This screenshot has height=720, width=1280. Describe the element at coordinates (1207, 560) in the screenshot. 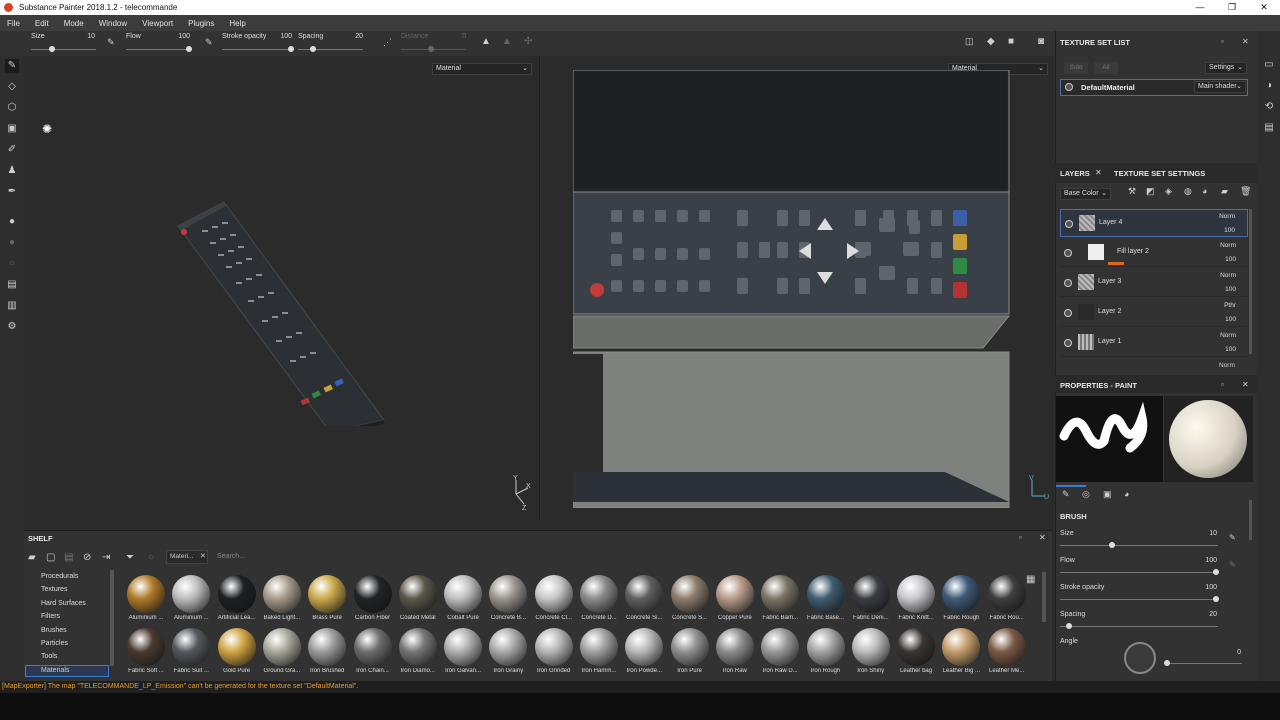

I see `brush-flow-value: 100` at that location.